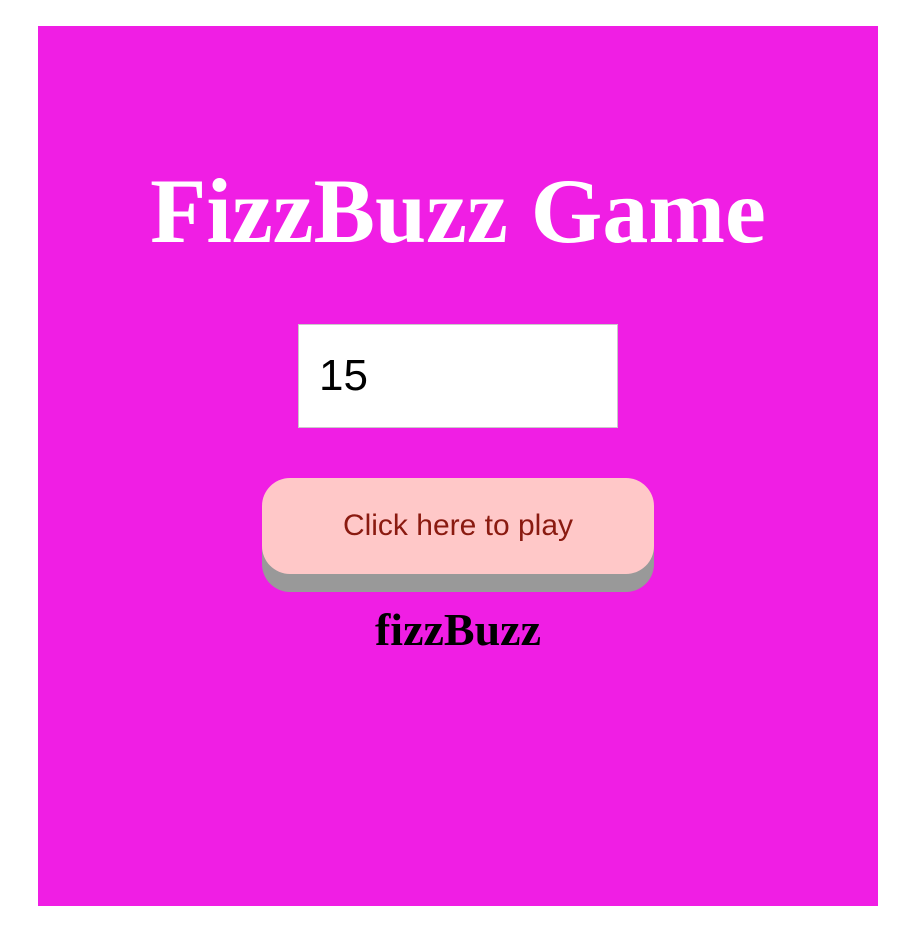 The width and height of the screenshot is (914, 944). I want to click on page-title: FizzBuzz Game, so click(458, 211).